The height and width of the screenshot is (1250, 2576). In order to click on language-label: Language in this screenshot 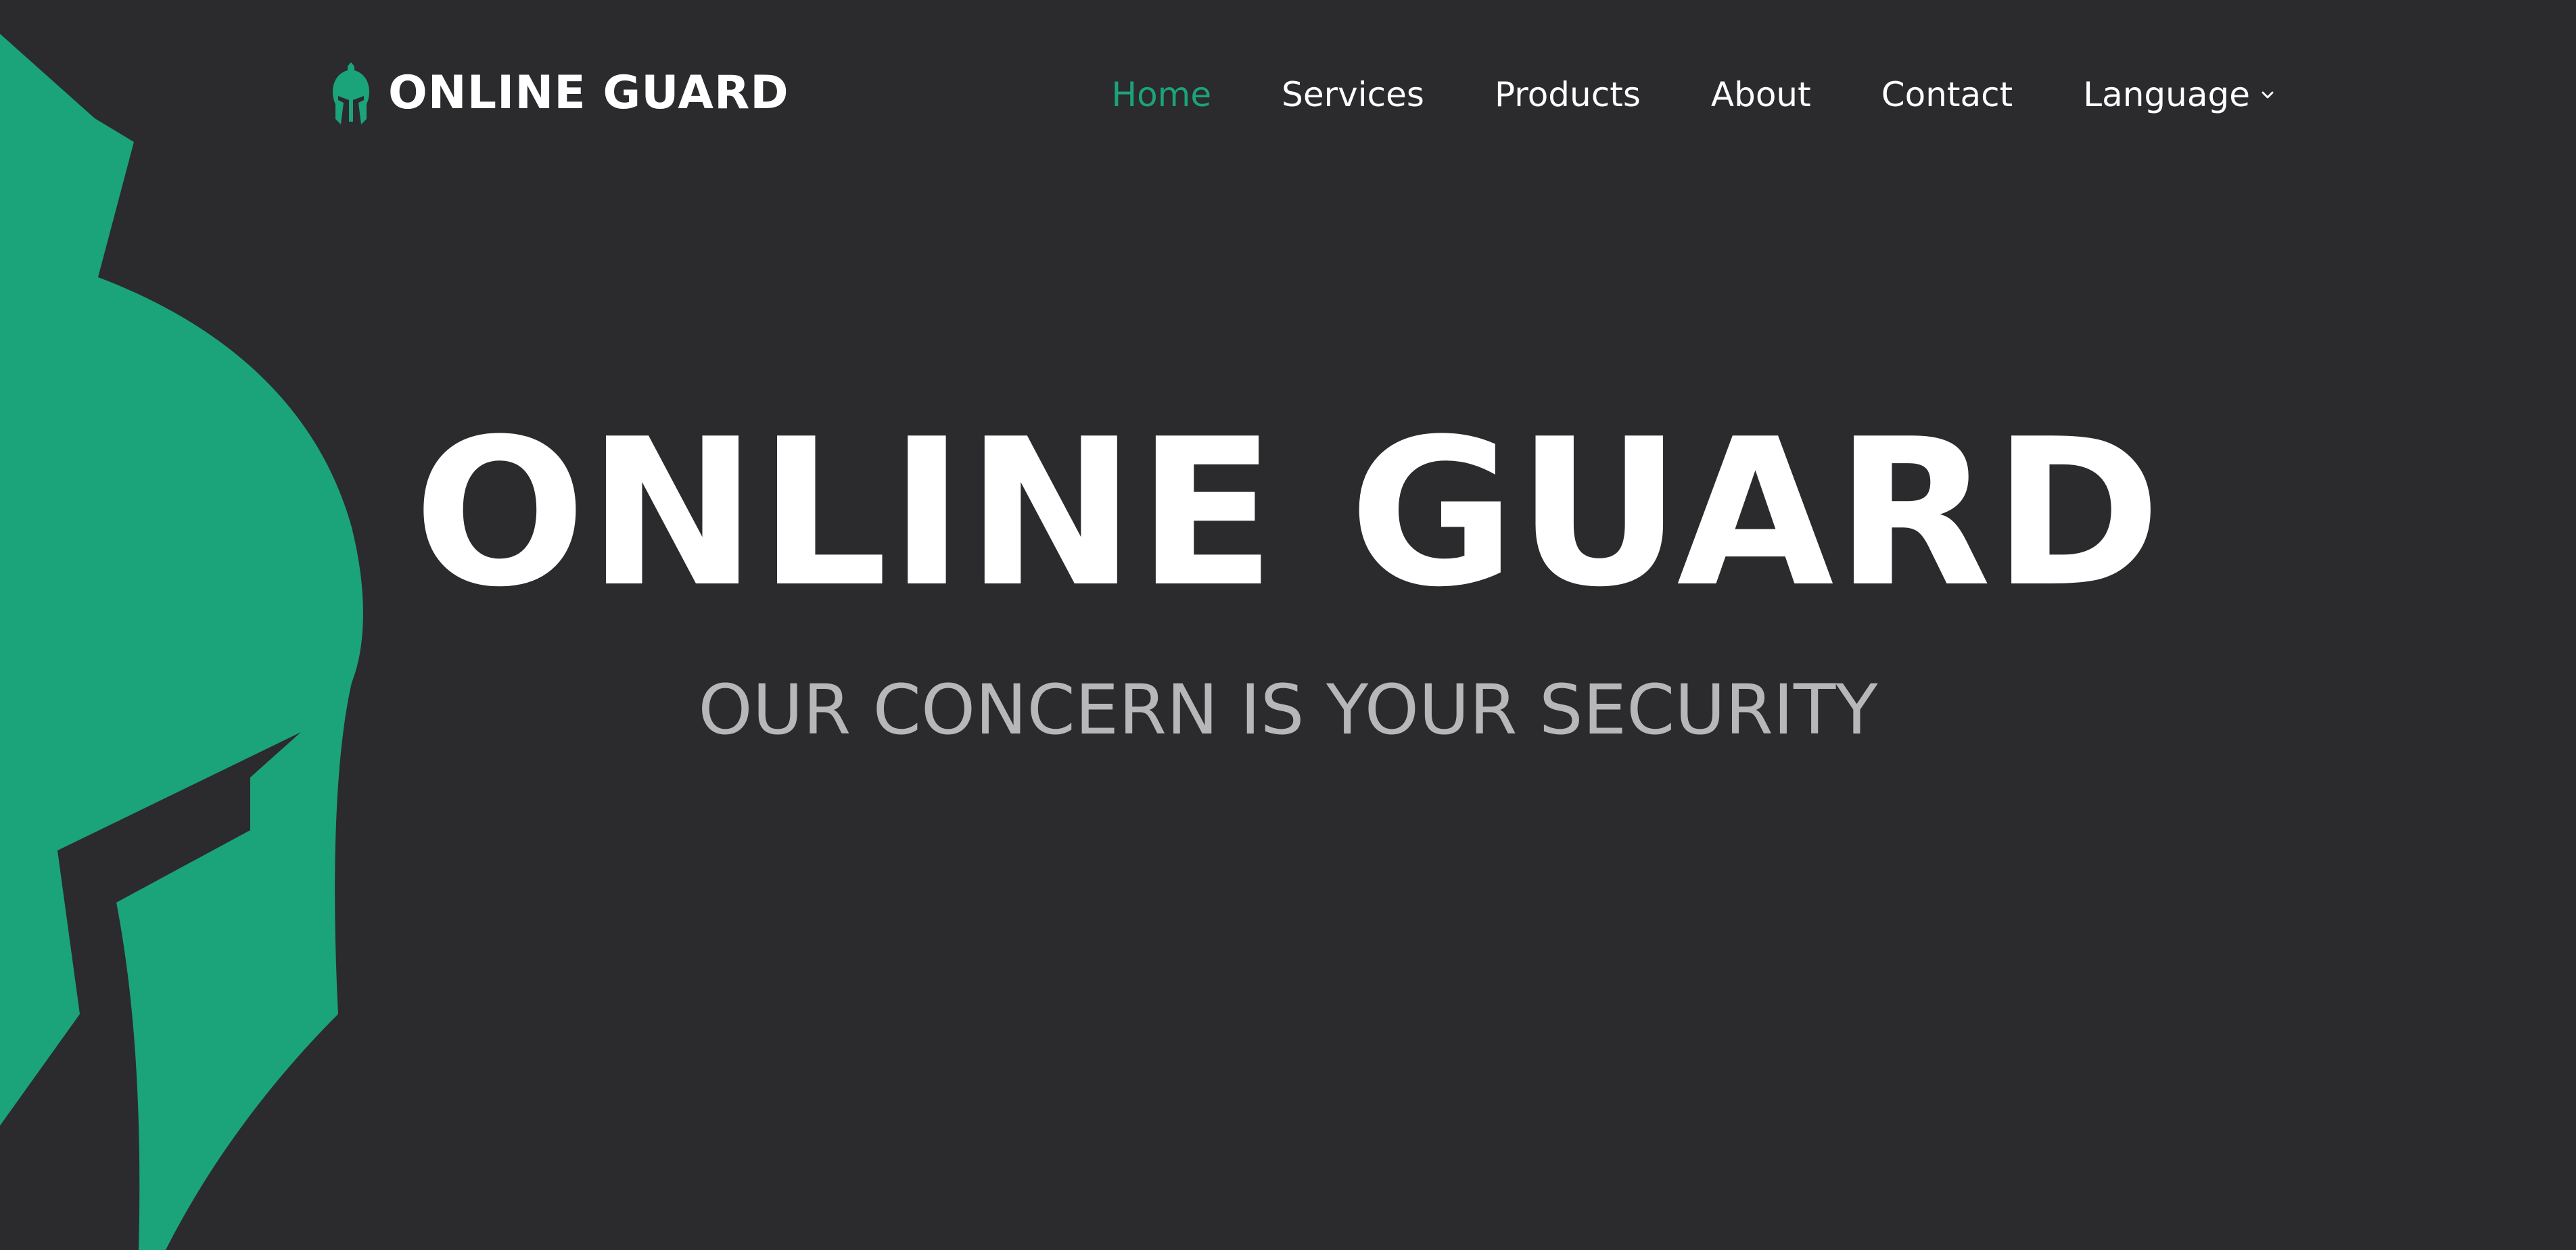, I will do `click(2166, 95)`.